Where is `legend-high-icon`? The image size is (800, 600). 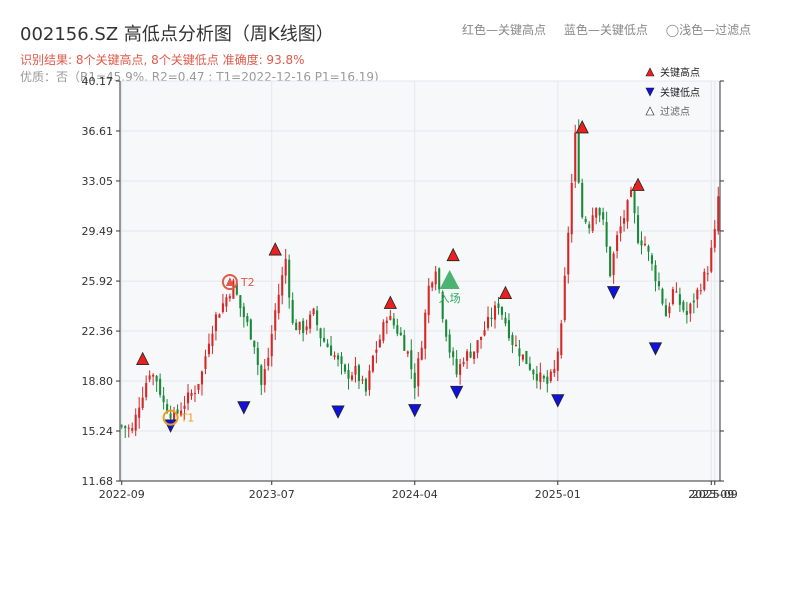
legend-high-icon is located at coordinates (650, 72).